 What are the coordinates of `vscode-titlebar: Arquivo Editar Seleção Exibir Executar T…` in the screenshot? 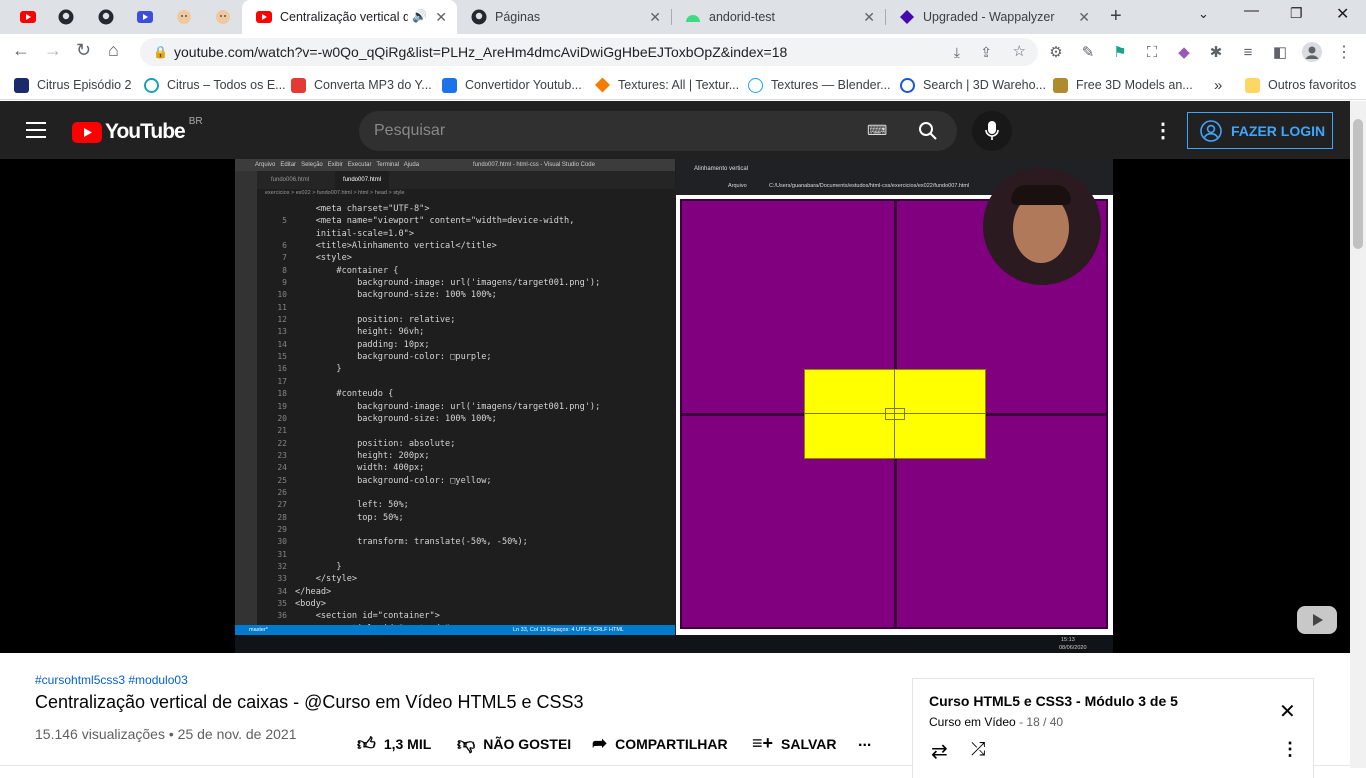 It's located at (455, 165).